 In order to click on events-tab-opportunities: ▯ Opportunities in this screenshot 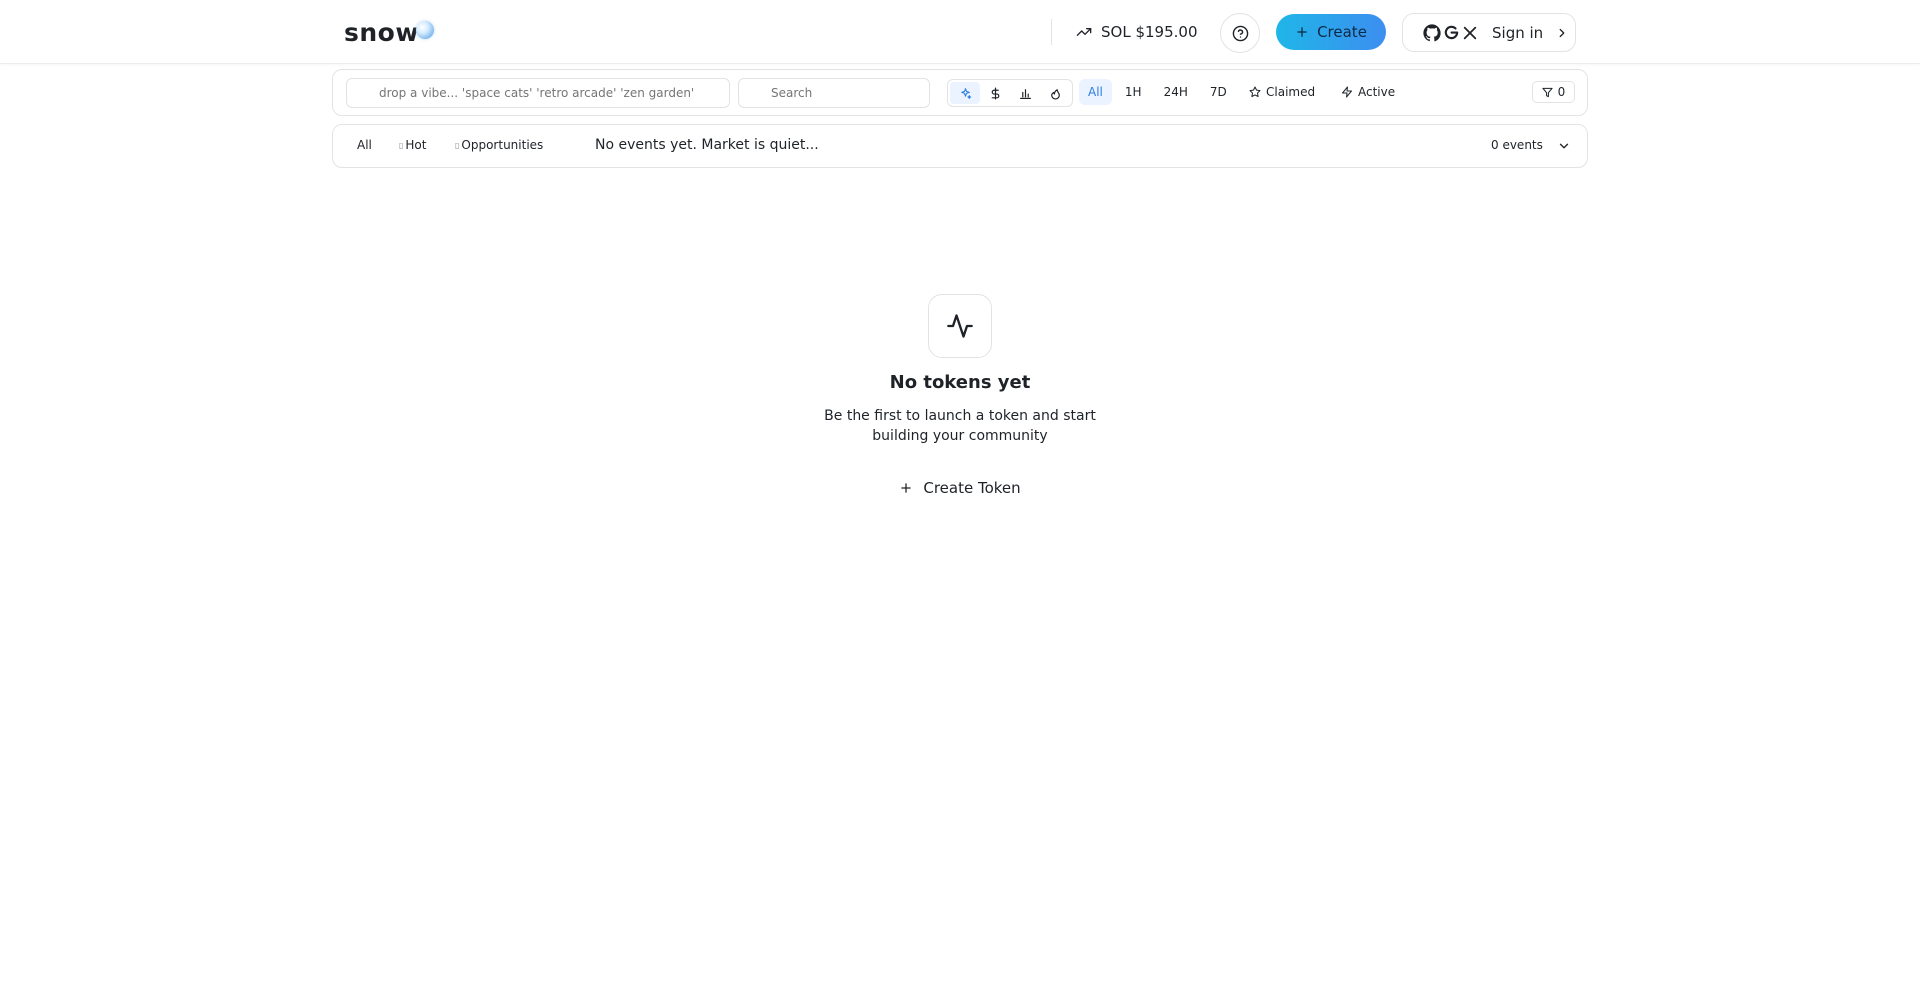, I will do `click(499, 145)`.